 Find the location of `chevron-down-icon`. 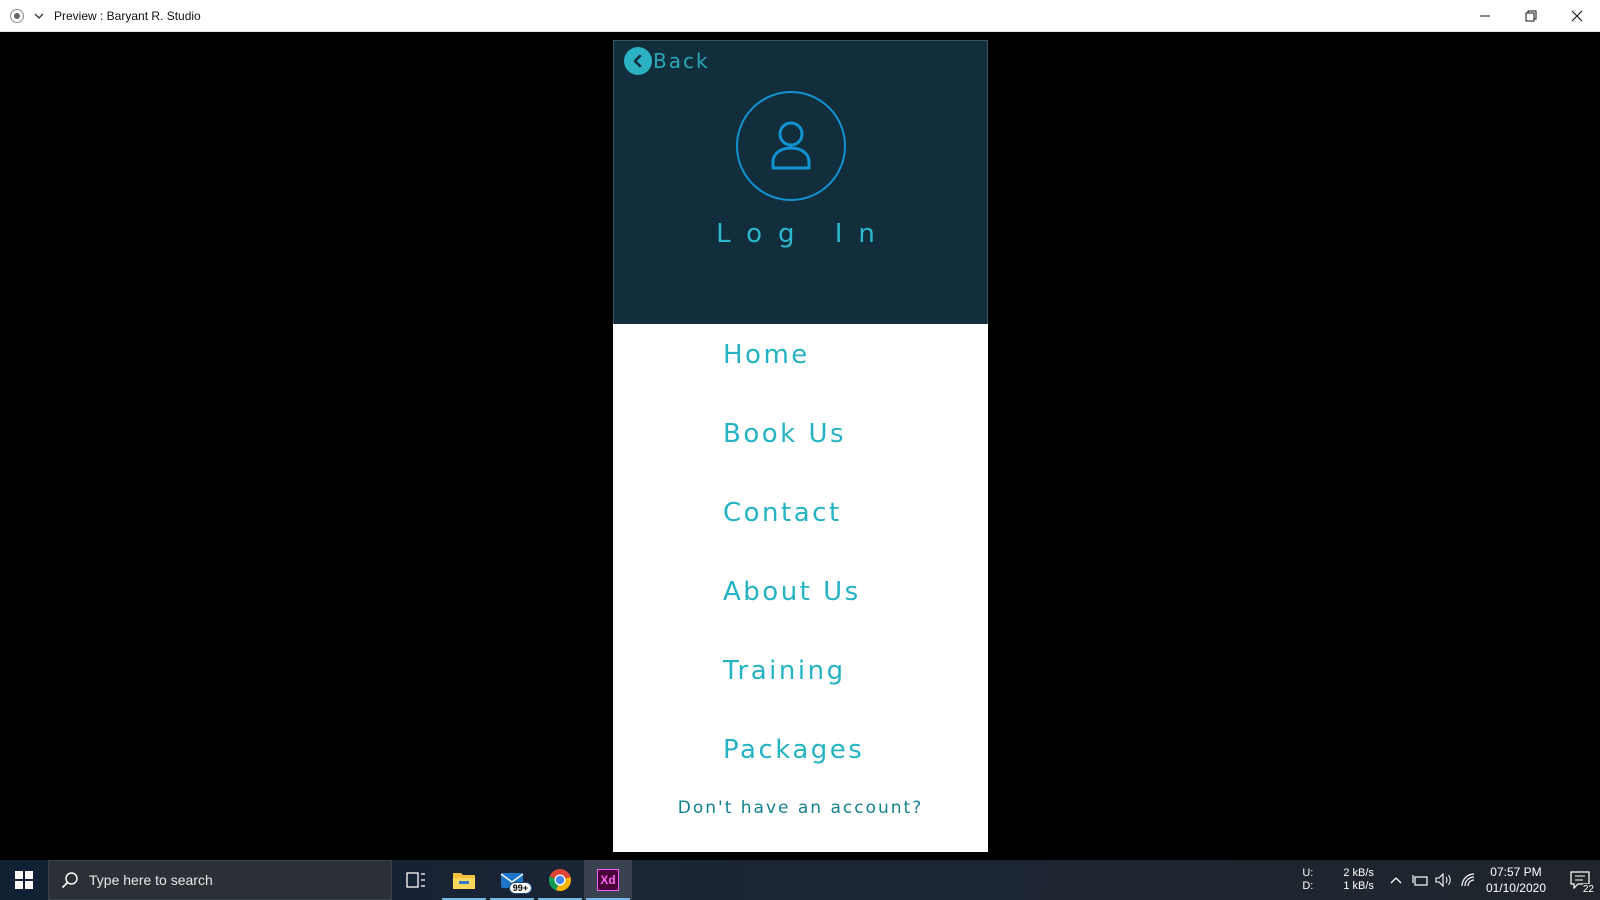

chevron-down-icon is located at coordinates (39, 16).